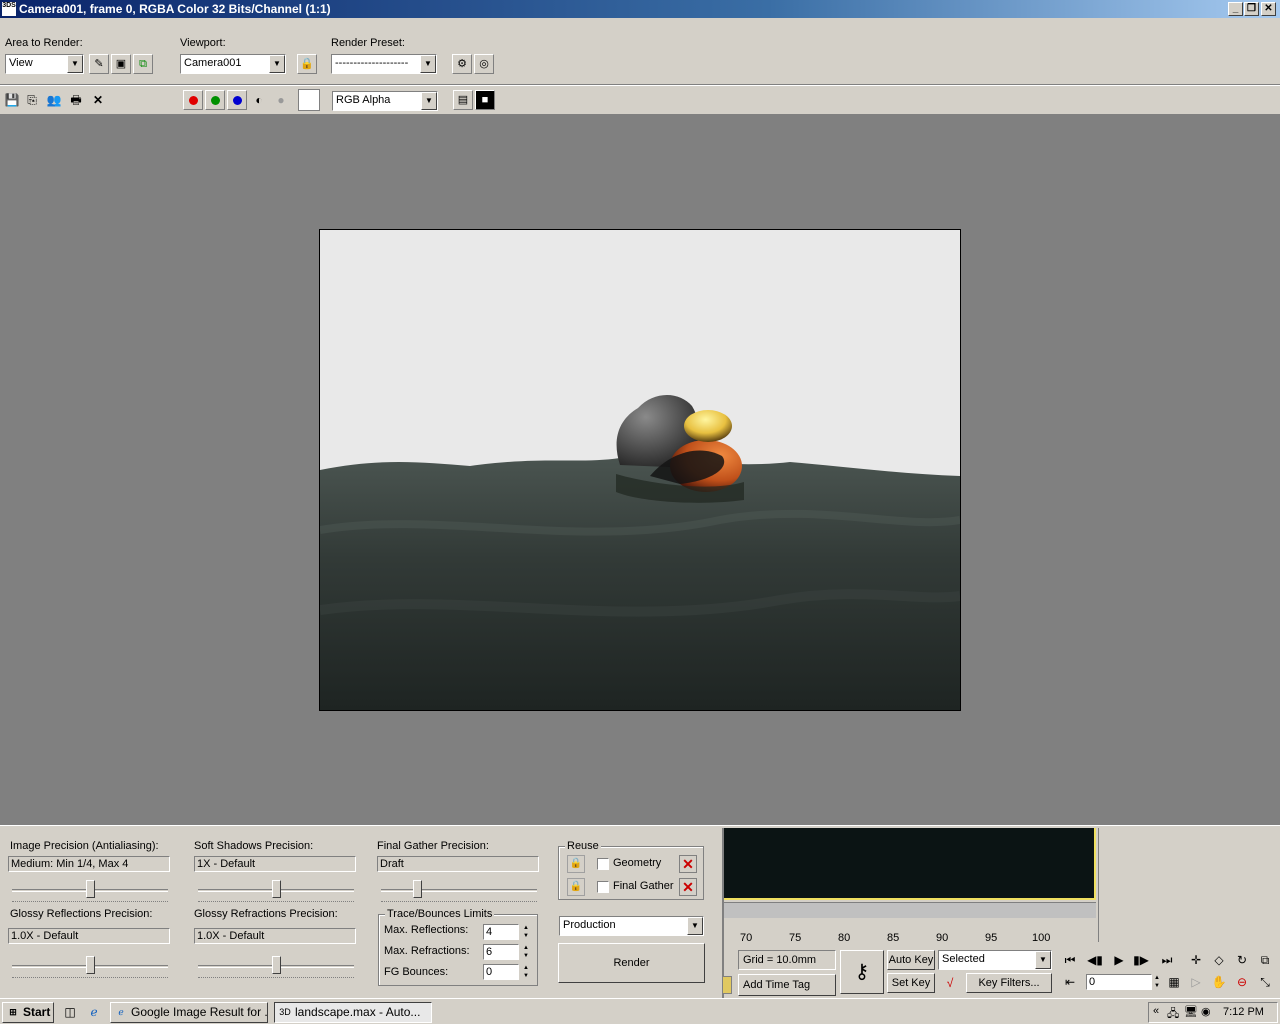 The width and height of the screenshot is (1280, 1024). I want to click on glossy-reflections-label: Glossy Reflections Precision:, so click(81, 914).